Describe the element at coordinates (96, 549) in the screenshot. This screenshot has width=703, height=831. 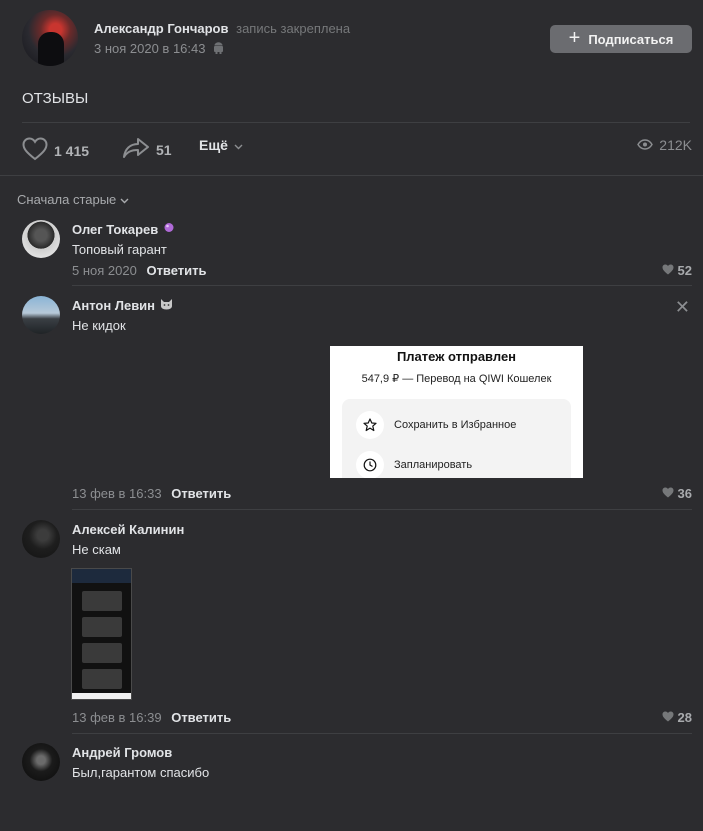
I see `comment-text: Не скам` at that location.